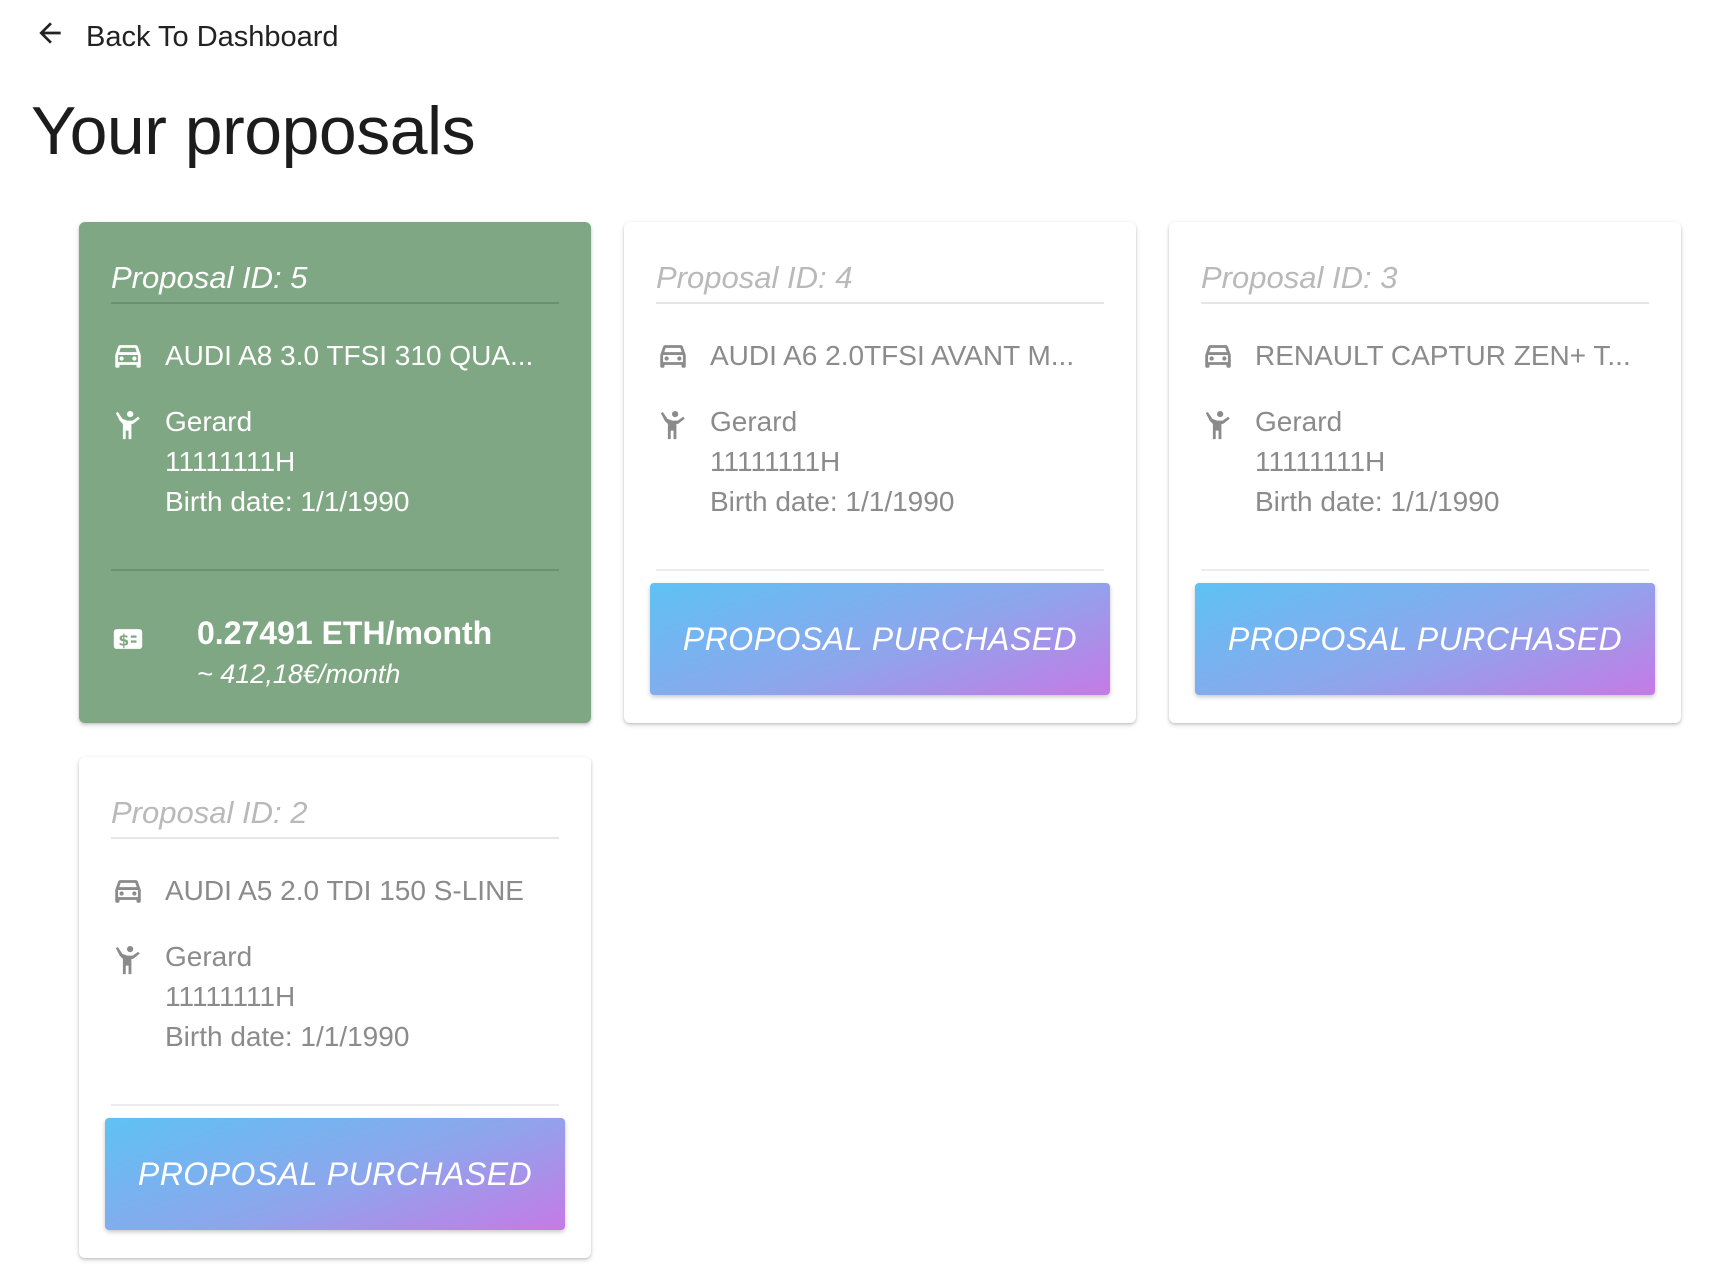 The width and height of the screenshot is (1710, 1286). What do you see at coordinates (212, 36) in the screenshot?
I see `back-link-label: Back To Dashboard` at bounding box center [212, 36].